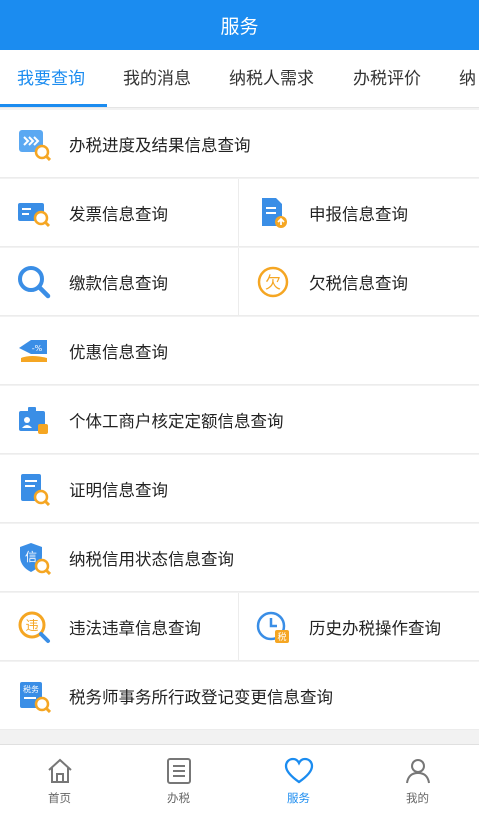  Describe the element at coordinates (281, 637) in the screenshot. I see `svg-text: 税` at that location.